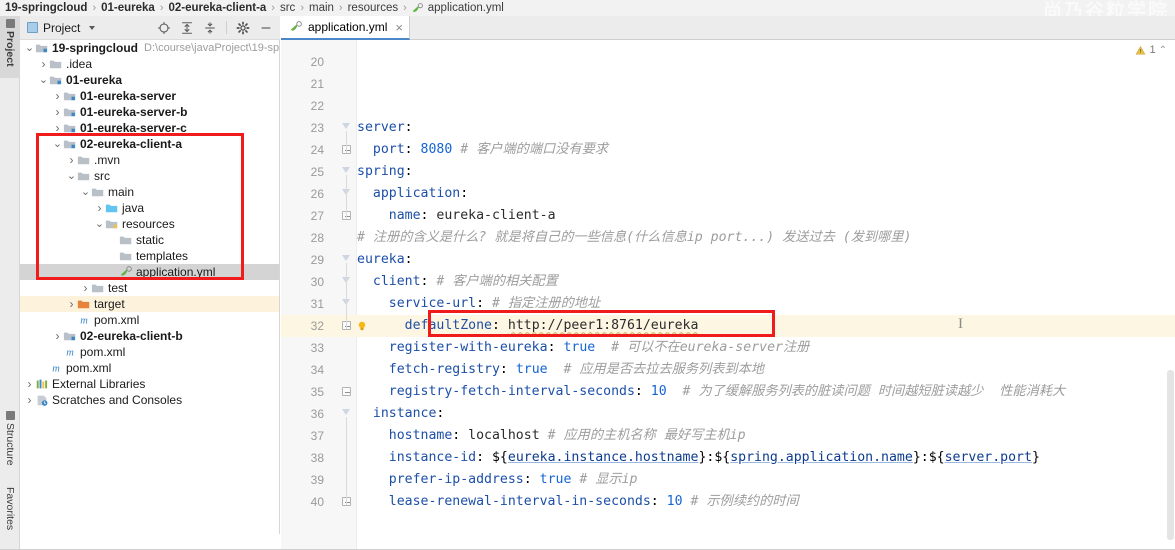  Describe the element at coordinates (458, 8) in the screenshot. I see `breadcrumb-item-file: application.yml` at that location.